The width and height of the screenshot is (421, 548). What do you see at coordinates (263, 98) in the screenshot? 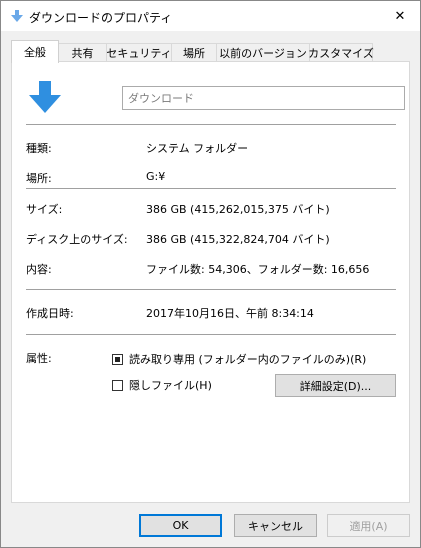
I see `folder-name-input` at bounding box center [263, 98].